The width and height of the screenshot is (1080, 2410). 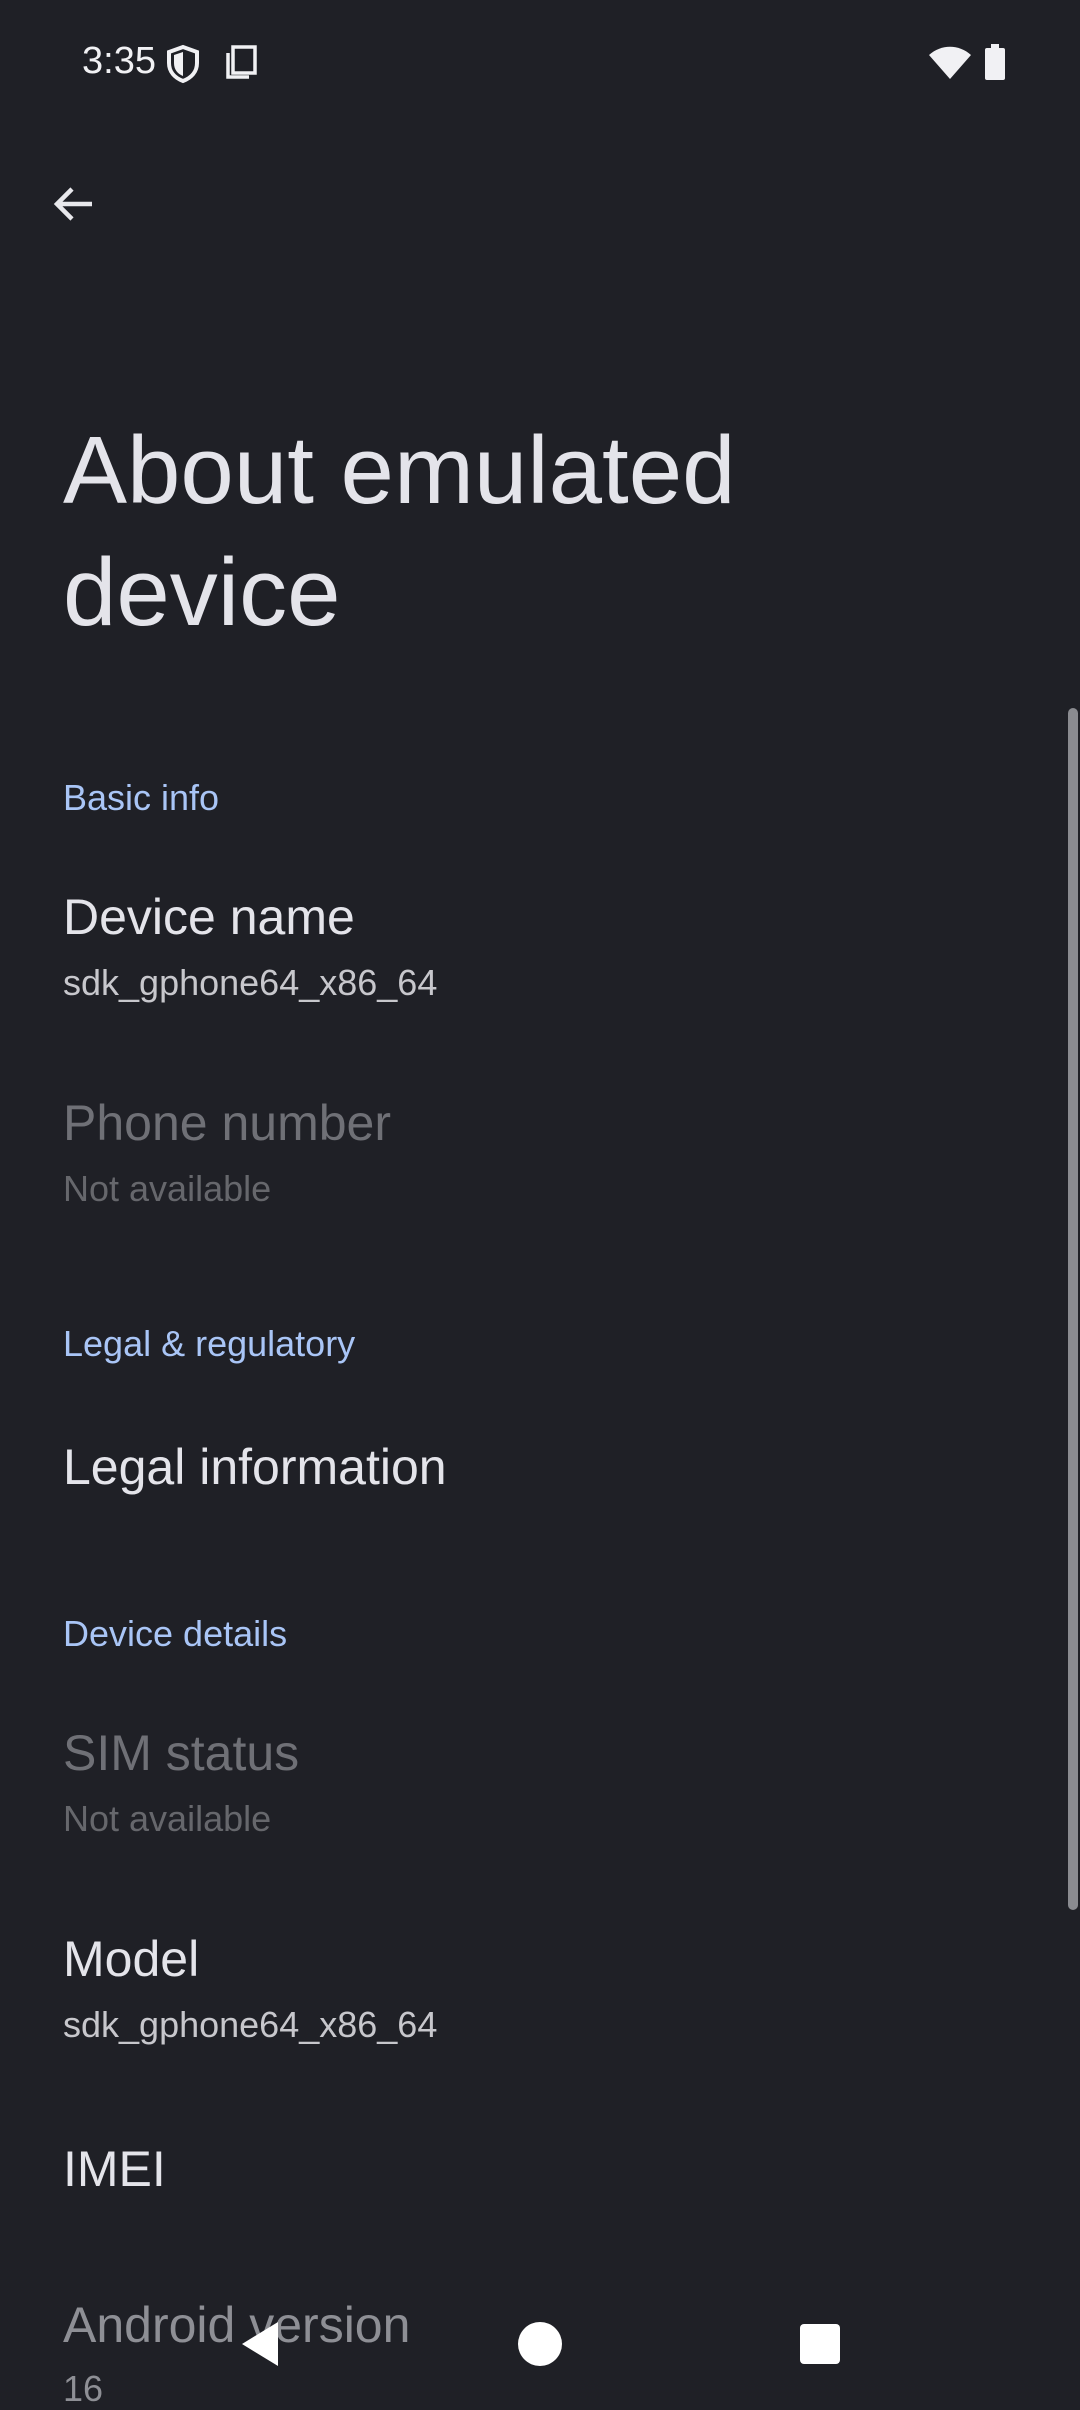 What do you see at coordinates (209, 917) in the screenshot?
I see `pref-title: Device name` at bounding box center [209, 917].